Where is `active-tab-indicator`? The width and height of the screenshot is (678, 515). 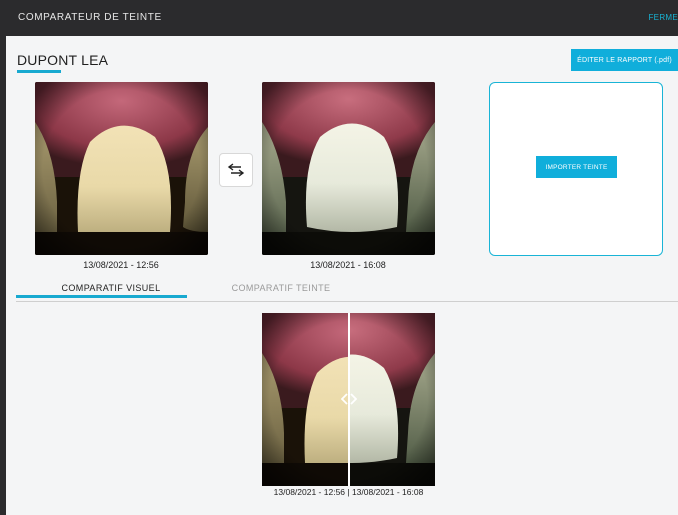
active-tab-indicator is located at coordinates (101, 296).